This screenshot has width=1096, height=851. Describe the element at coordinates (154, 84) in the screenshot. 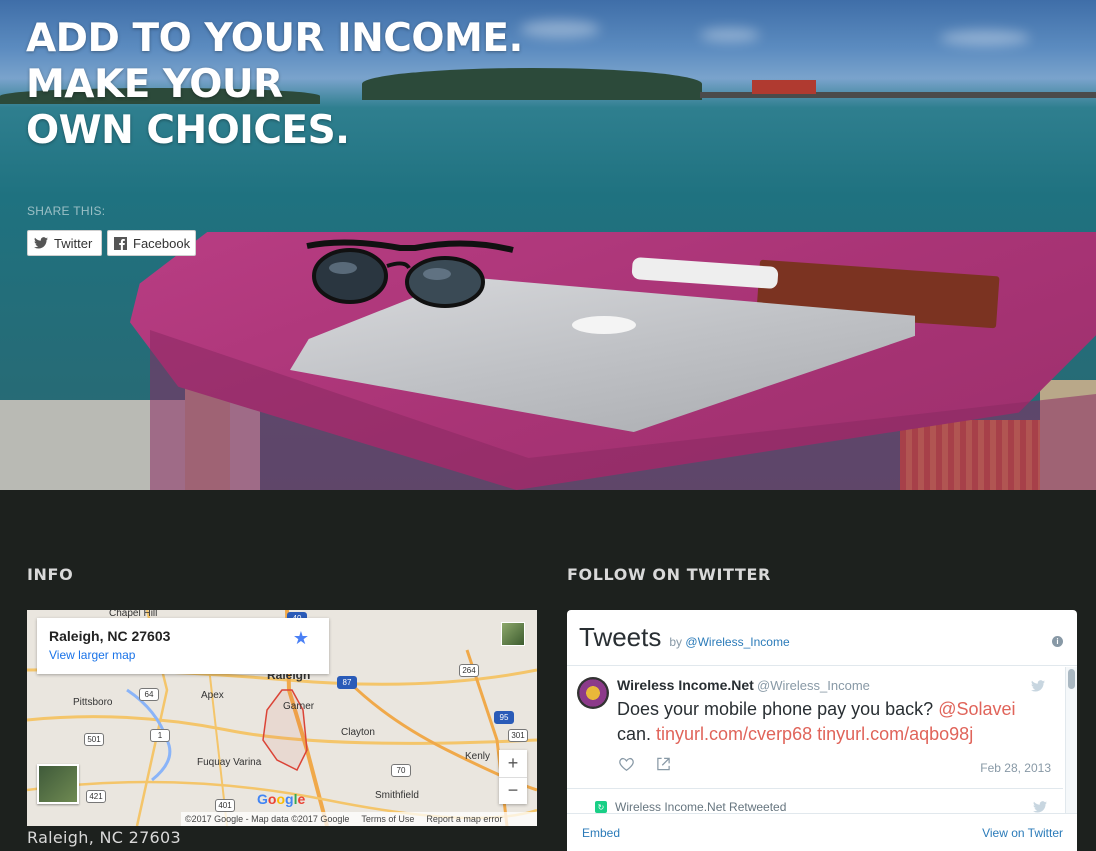

I see `hero-title-line: MAKE YOUR` at that location.